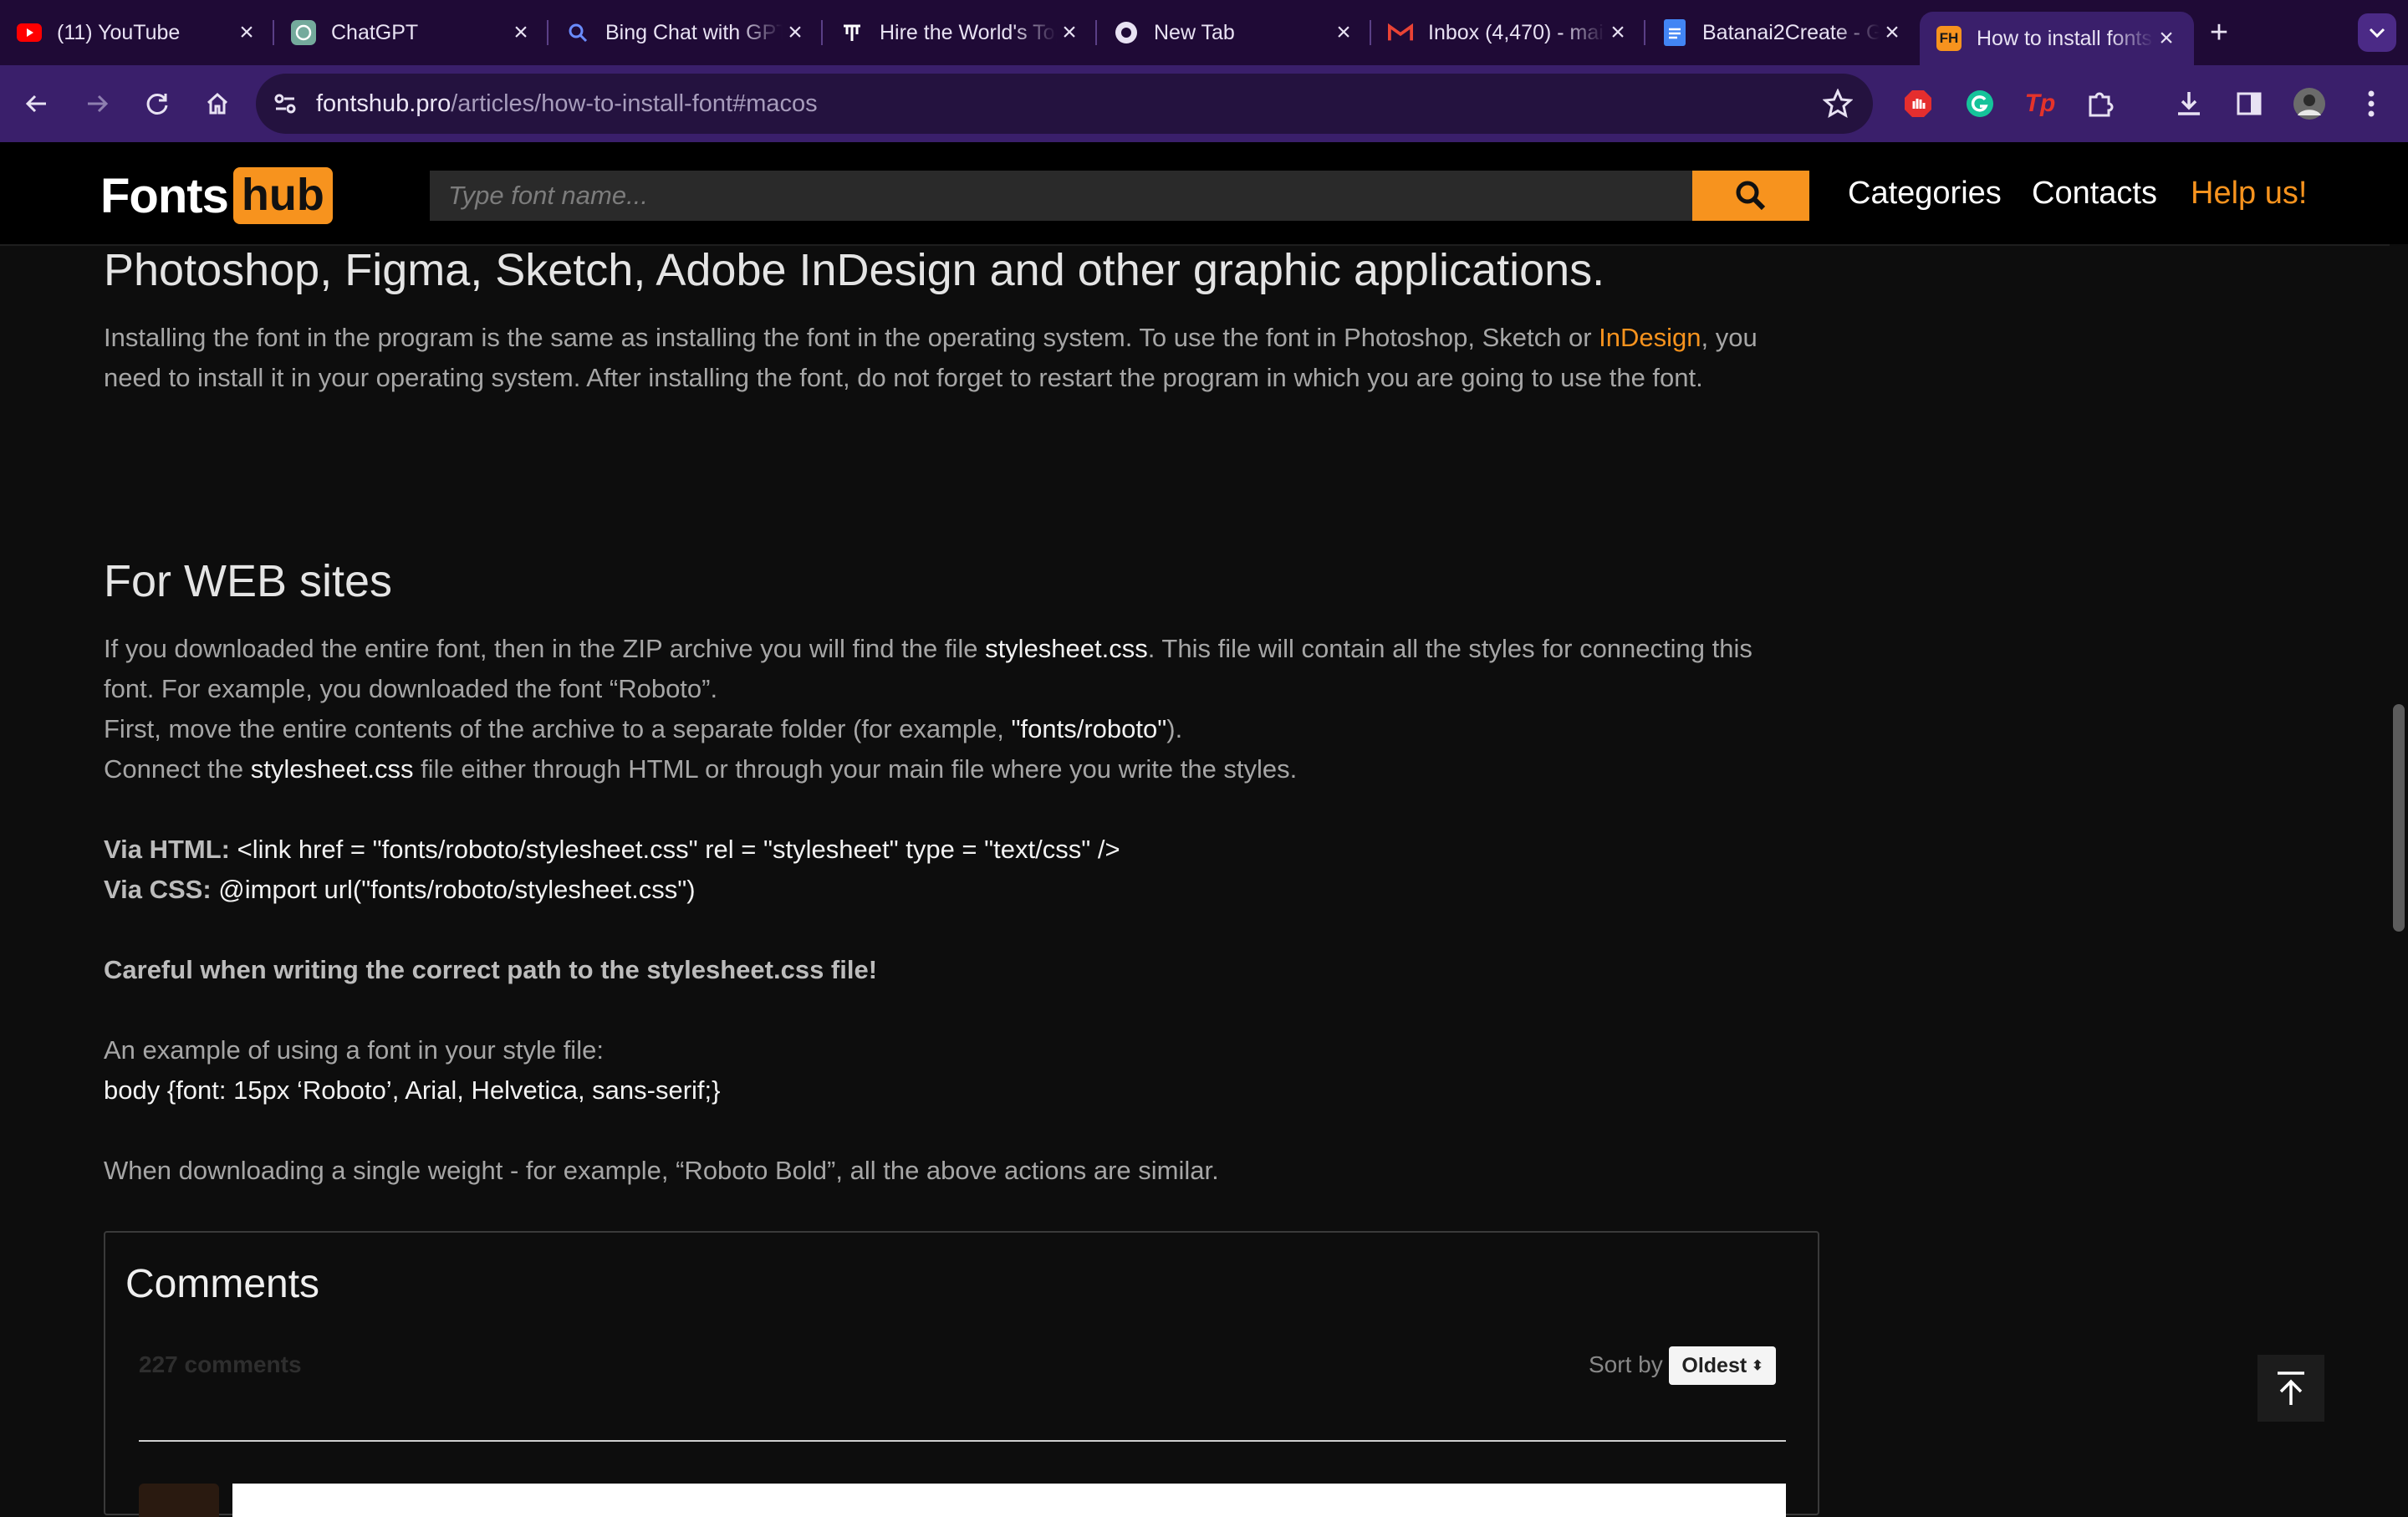  I want to click on tab-search-button, so click(2377, 32).